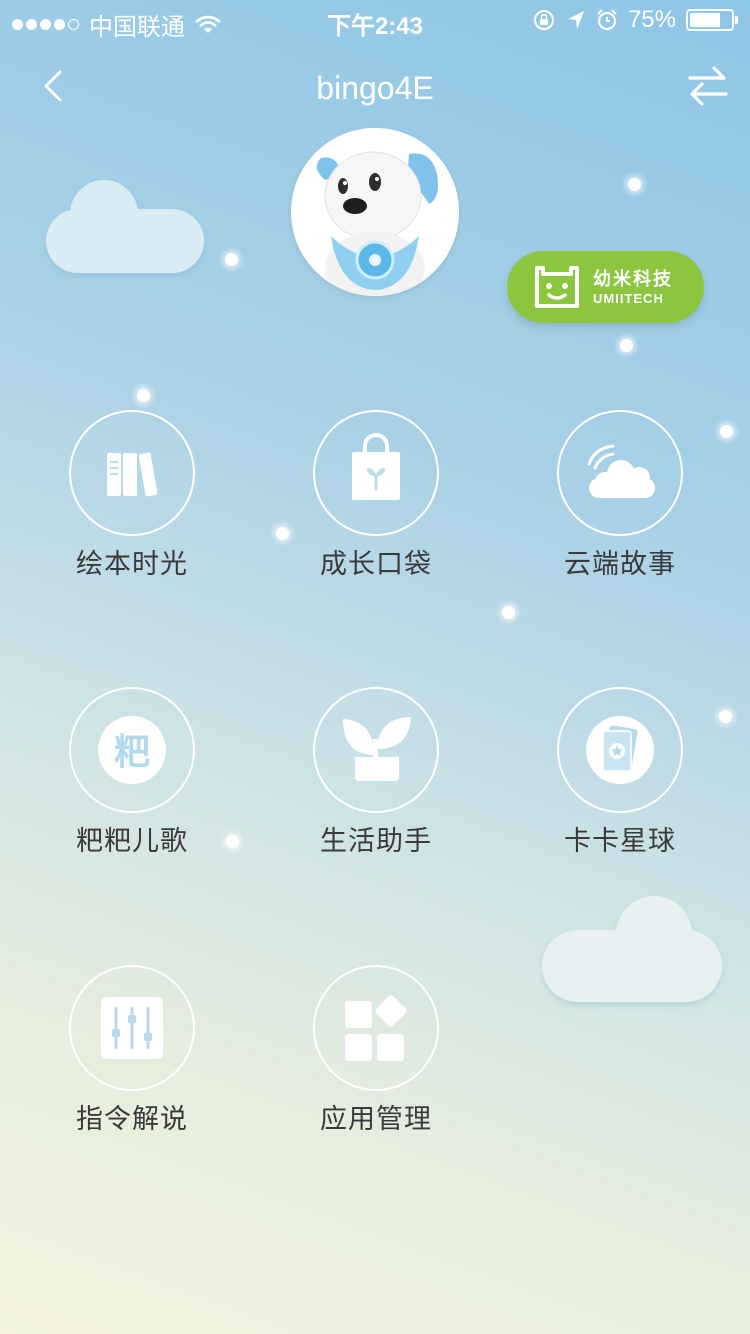  I want to click on robot-avatar, so click(375, 212).